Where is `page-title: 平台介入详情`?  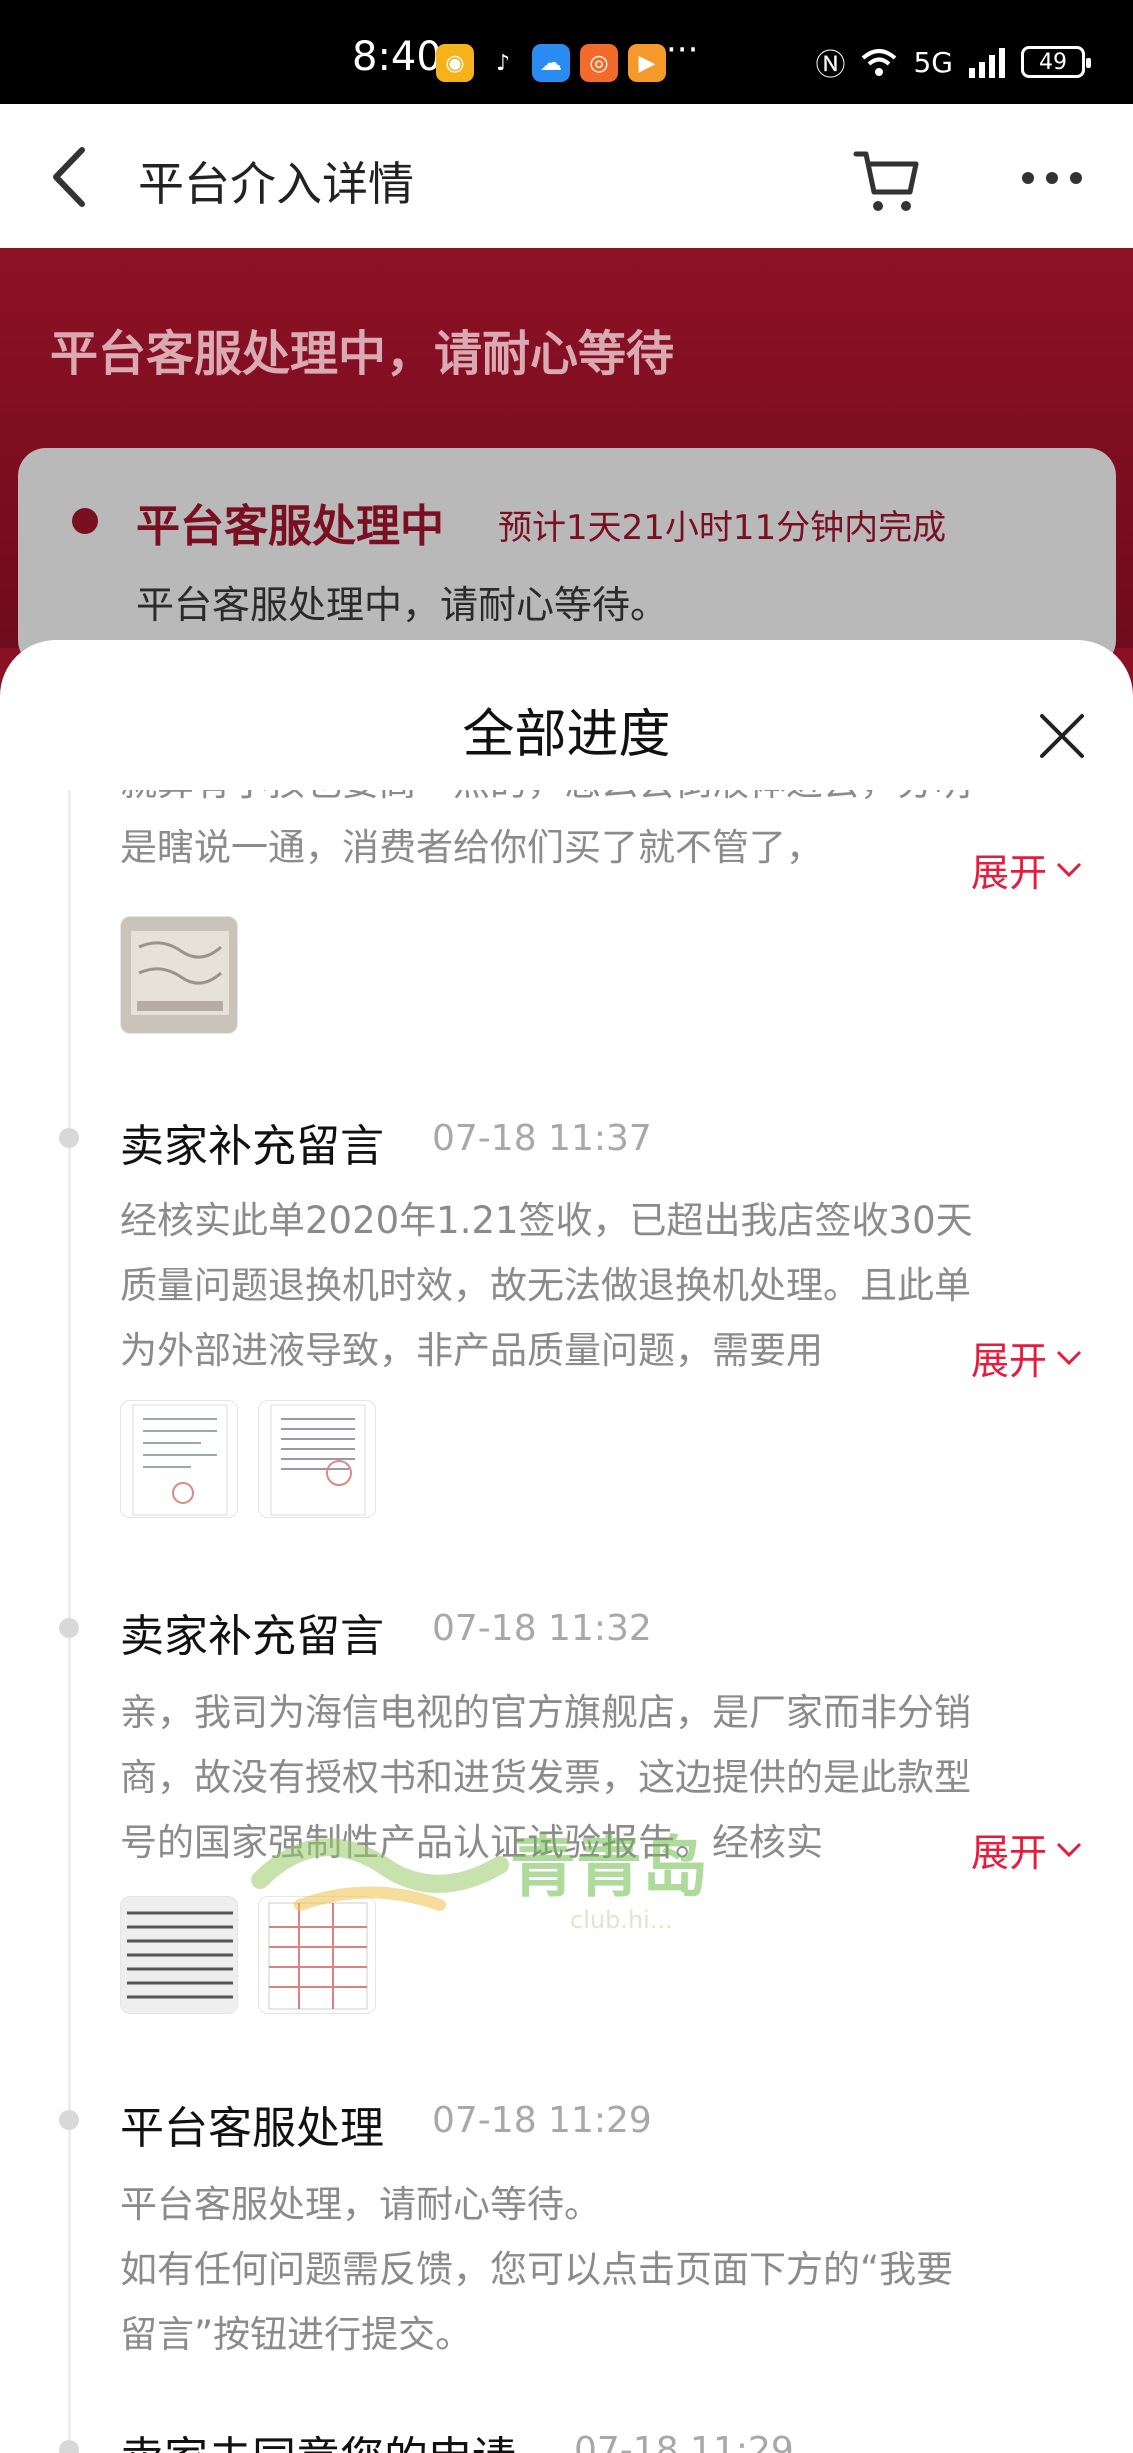 page-title: 平台介入详情 is located at coordinates (276, 184).